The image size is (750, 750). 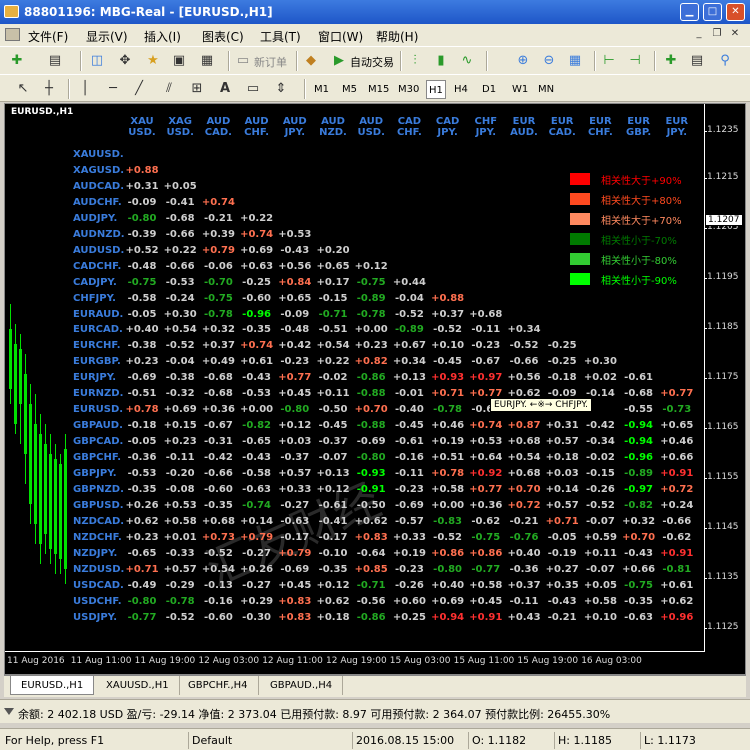 What do you see at coordinates (371, 346) in the screenshot?
I see `matrix-cell: +0.23` at bounding box center [371, 346].